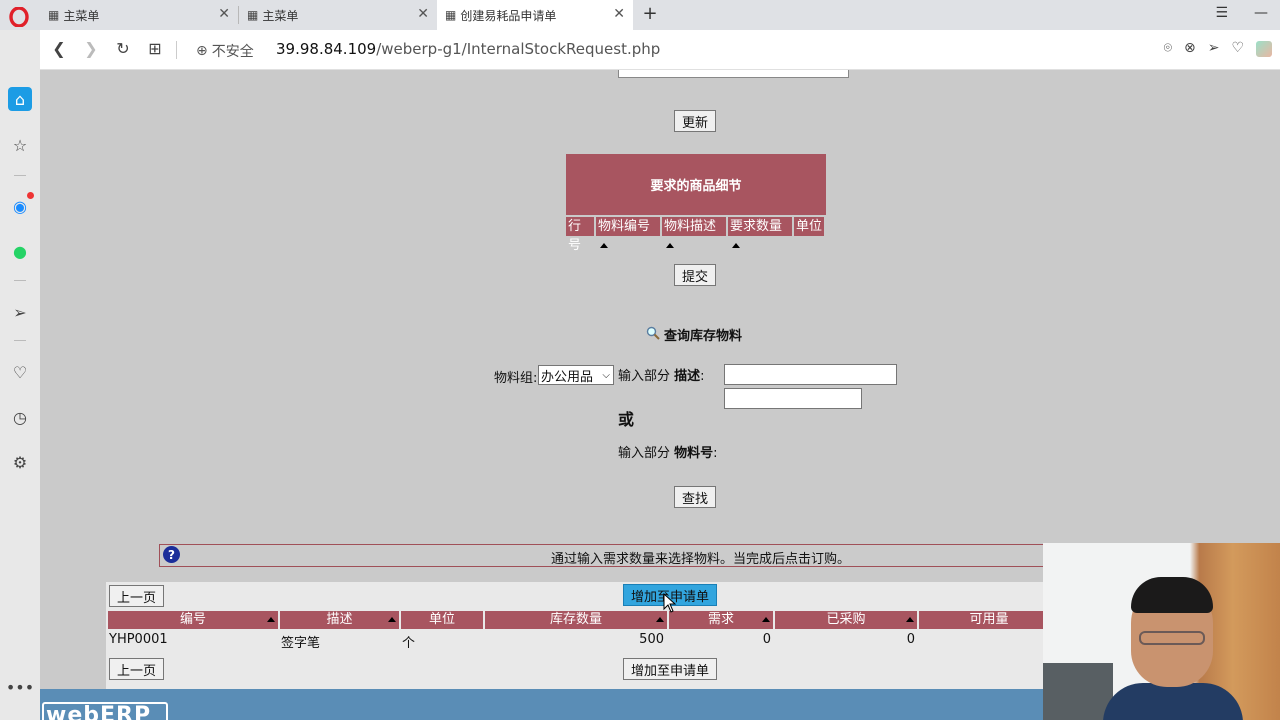 The height and width of the screenshot is (720, 1280). Describe the element at coordinates (1261, 13) in the screenshot. I see `minimize-icon: —` at that location.